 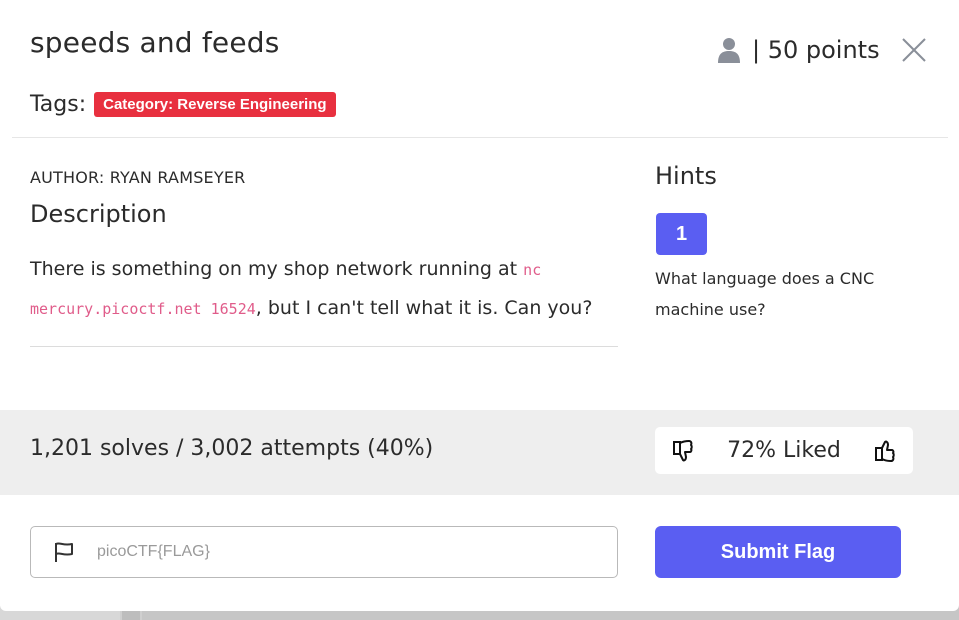 What do you see at coordinates (681, 234) in the screenshot?
I see `hint-1-button: 1` at bounding box center [681, 234].